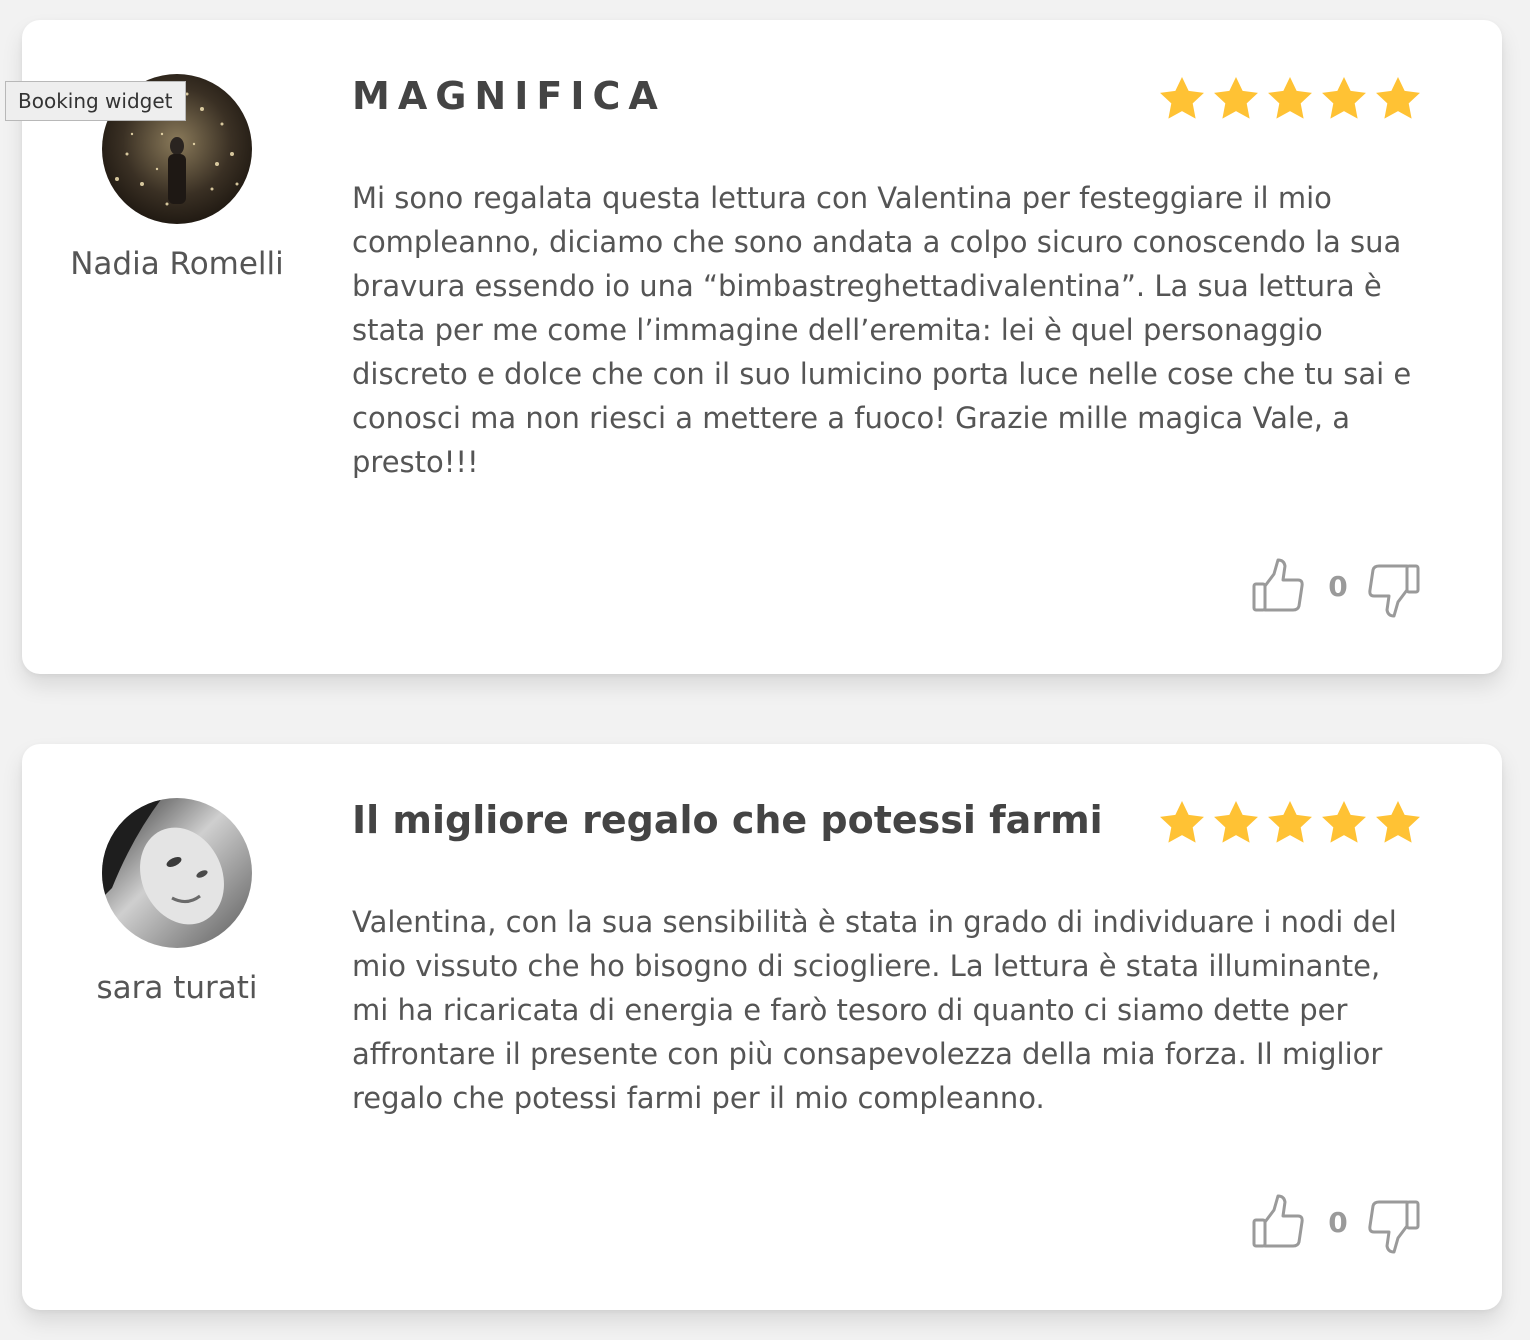  Describe the element at coordinates (727, 820) in the screenshot. I see `review-title: Il migliore regalo che potessi farmi` at that location.